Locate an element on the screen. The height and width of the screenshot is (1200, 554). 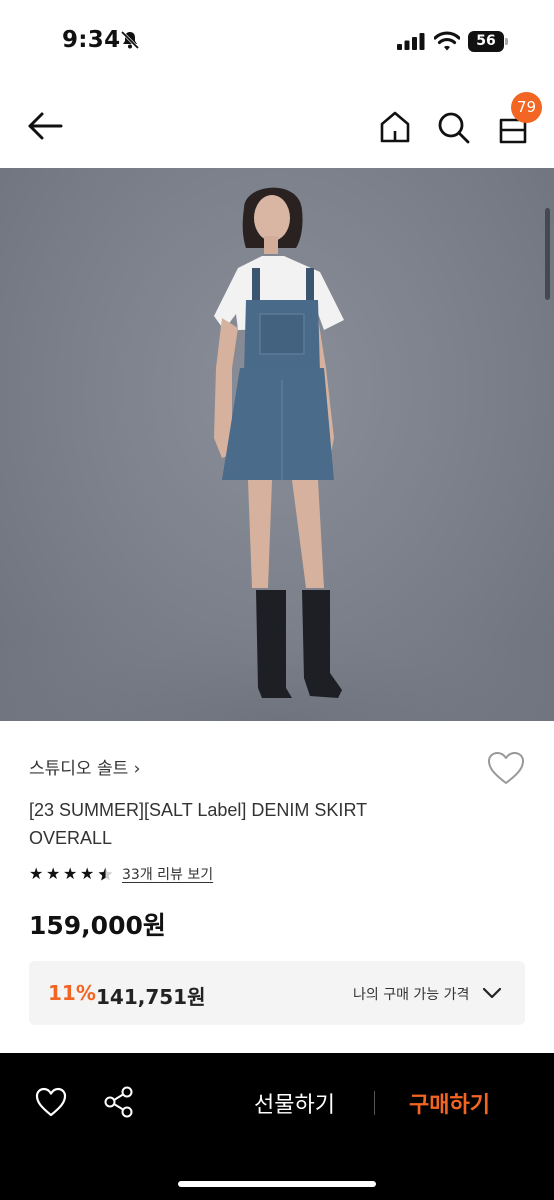
buy-button: 구매하기 is located at coordinates (449, 1103).